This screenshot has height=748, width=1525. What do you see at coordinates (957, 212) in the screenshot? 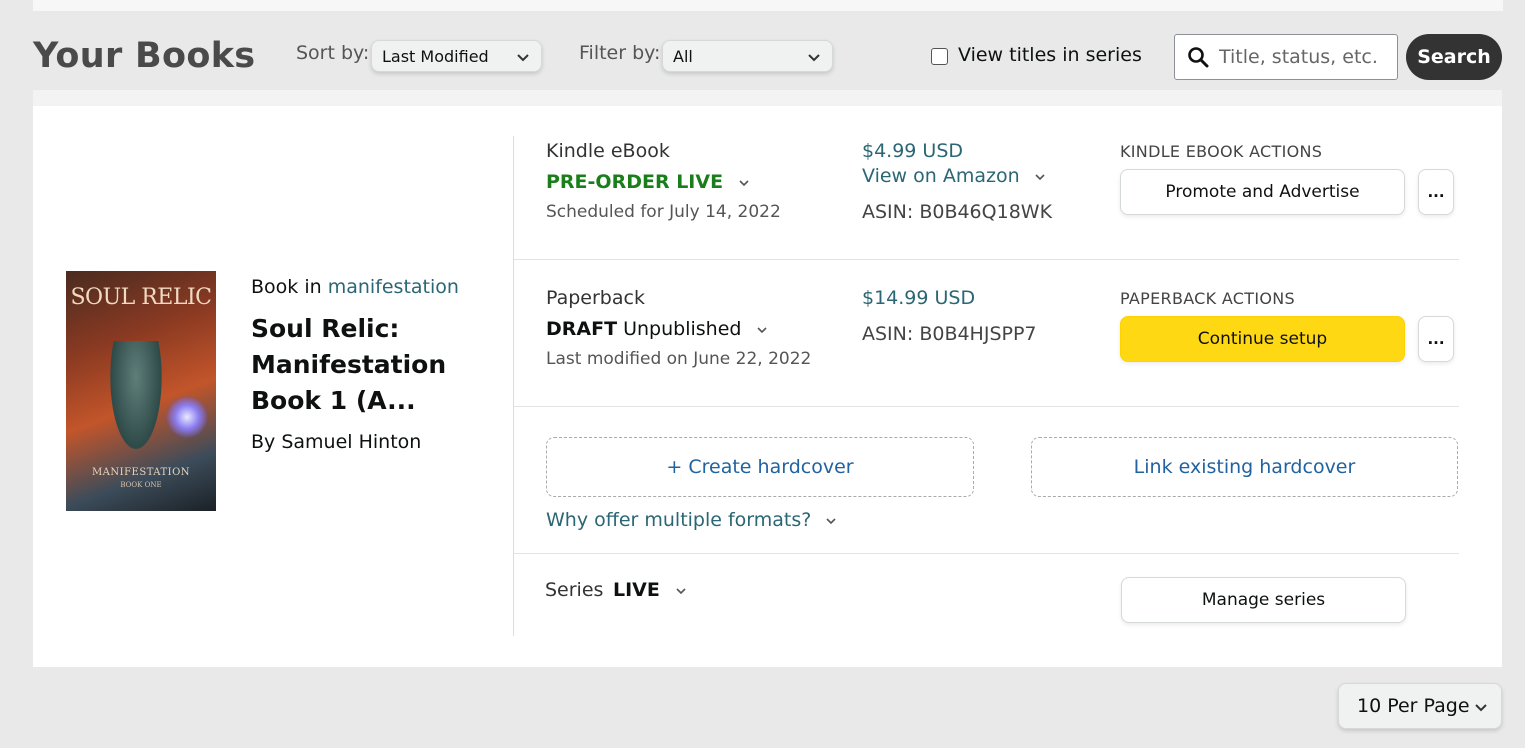
I see `ebook-asin: ASIN: B0B46Q18WK` at bounding box center [957, 212].